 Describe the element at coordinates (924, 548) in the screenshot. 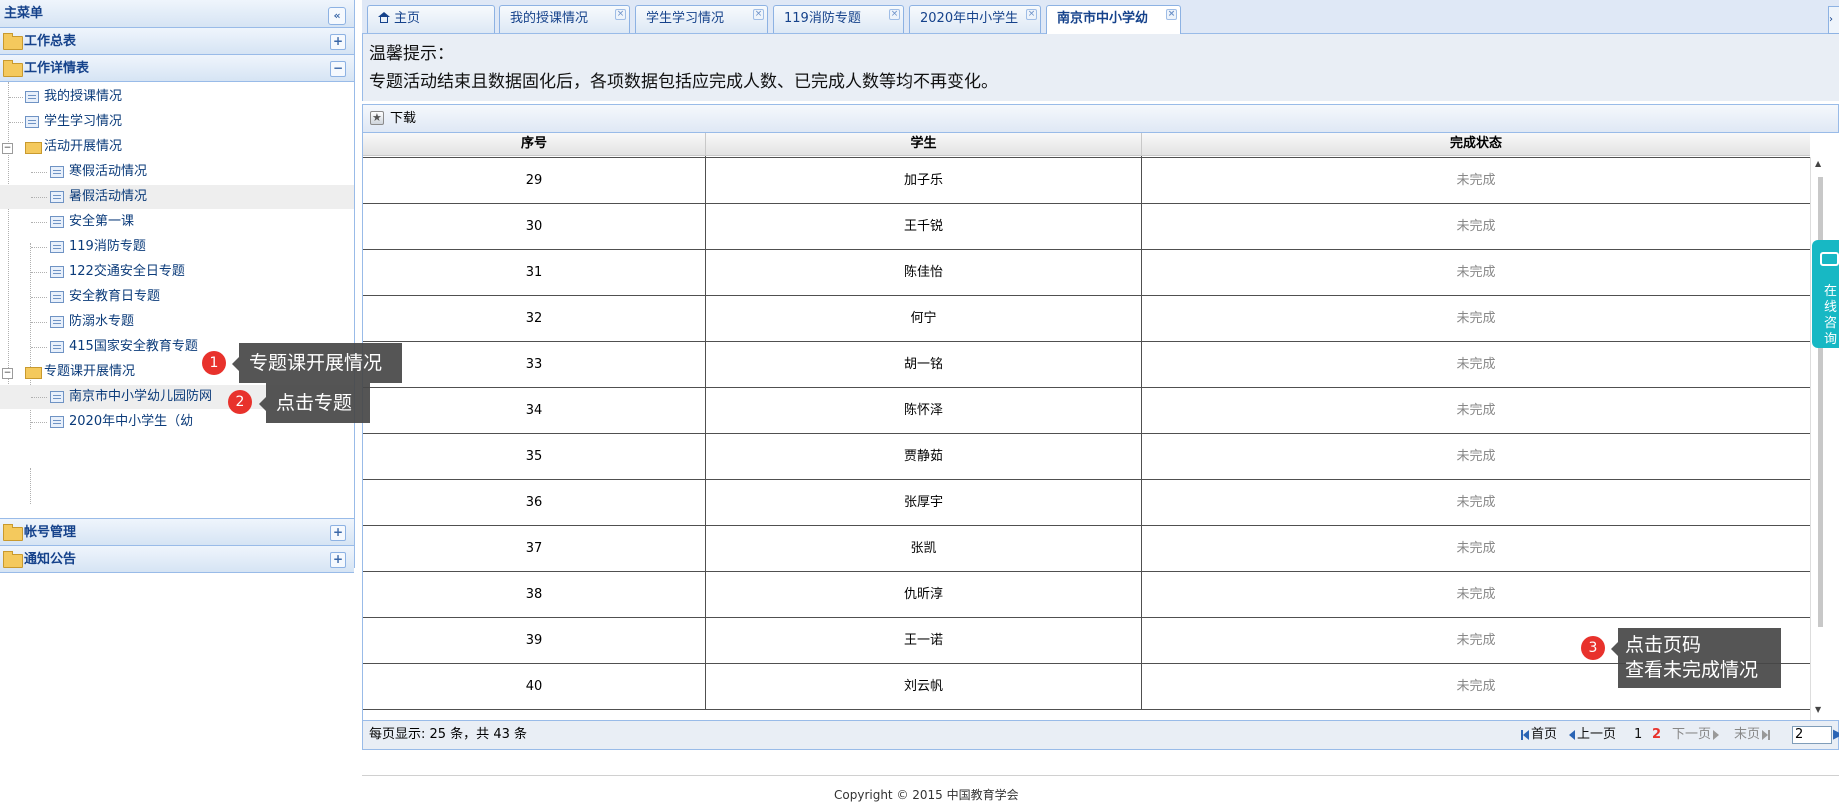

I see `cell-student: 张凯` at that location.